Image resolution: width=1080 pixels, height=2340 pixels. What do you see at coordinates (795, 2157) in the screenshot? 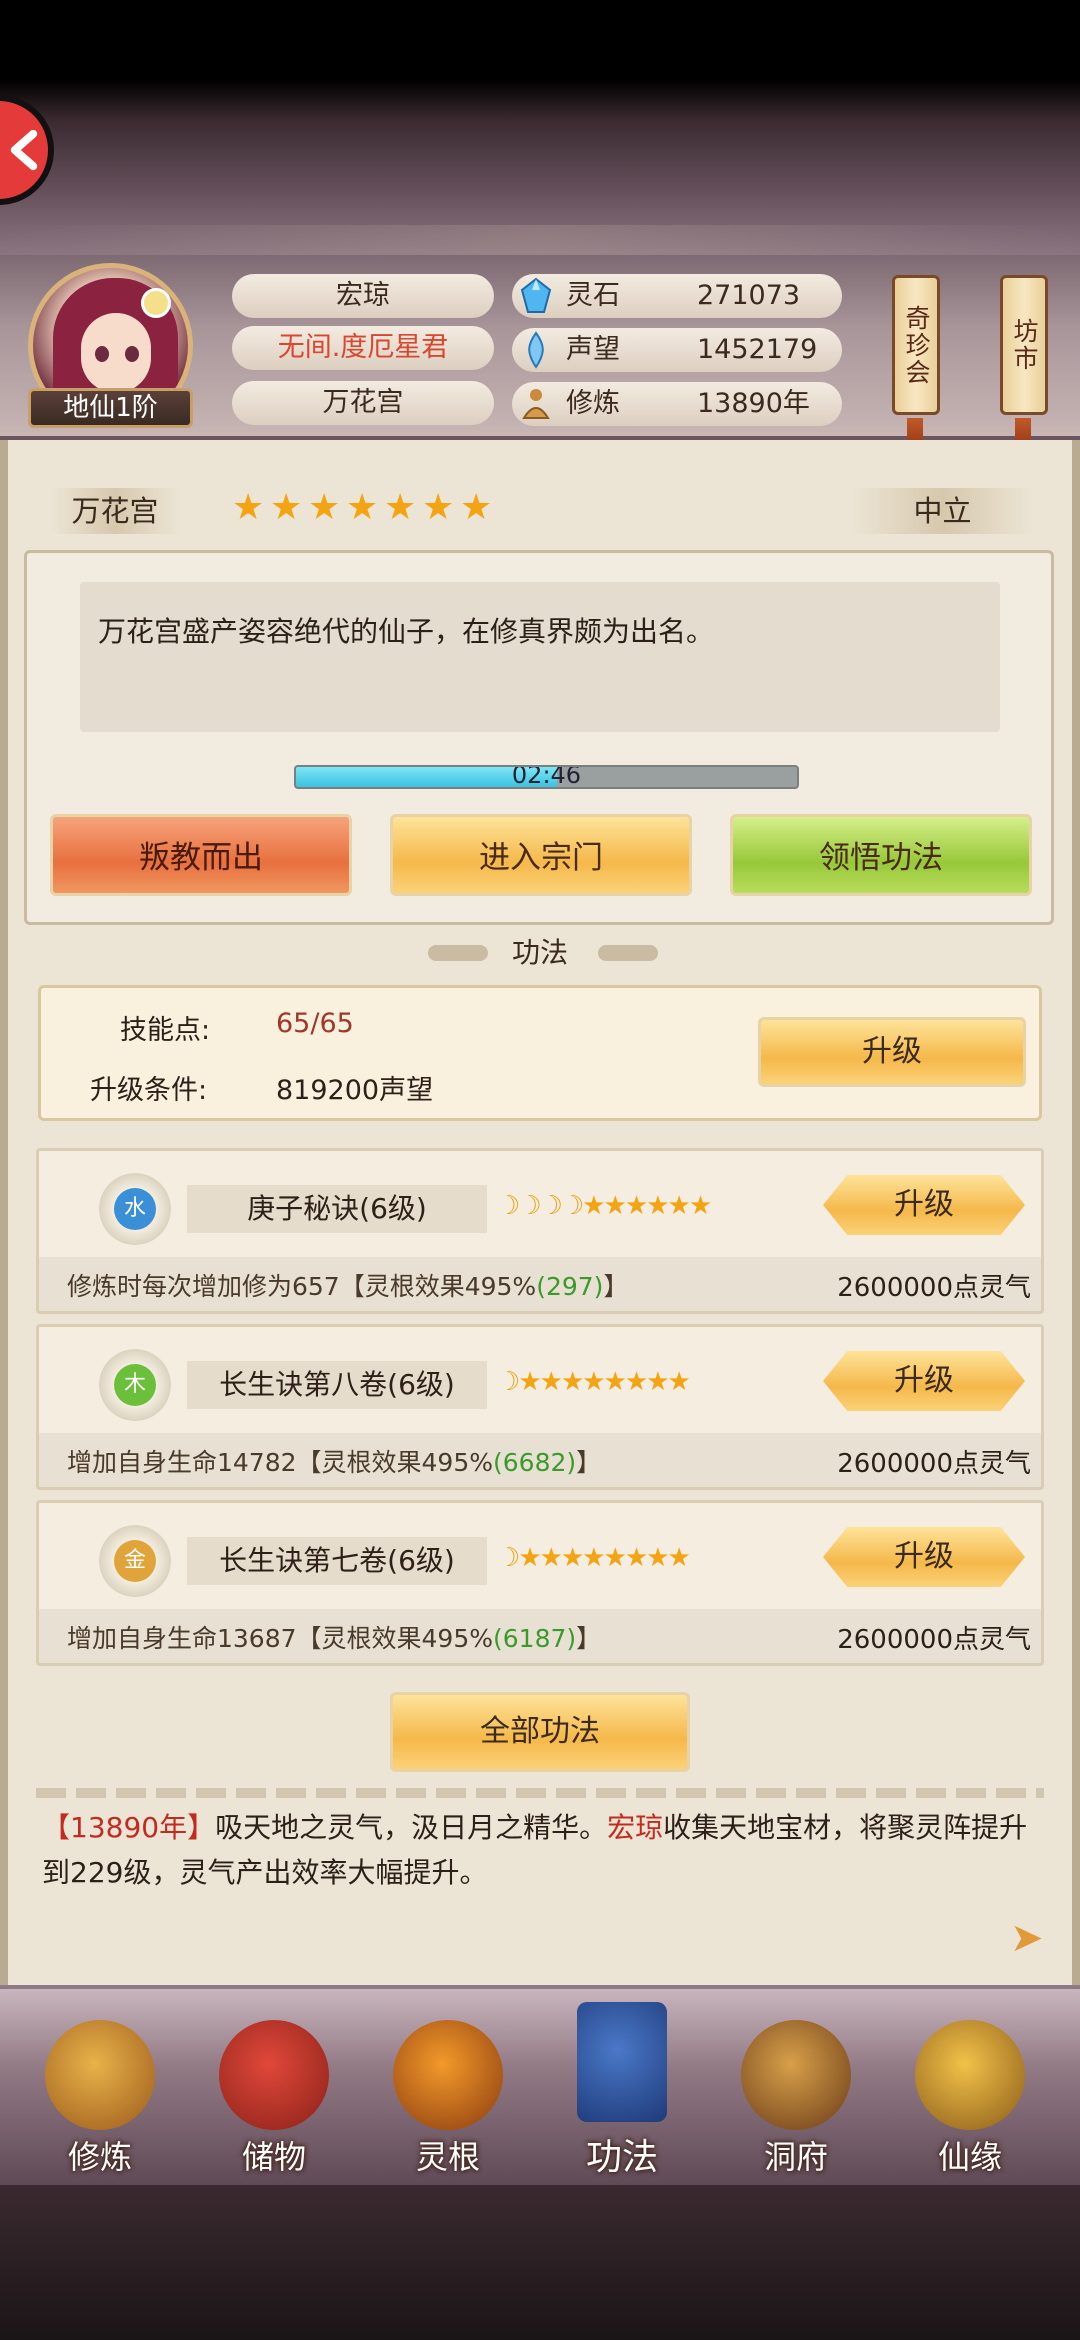
I see `nav-label: 洞府` at bounding box center [795, 2157].